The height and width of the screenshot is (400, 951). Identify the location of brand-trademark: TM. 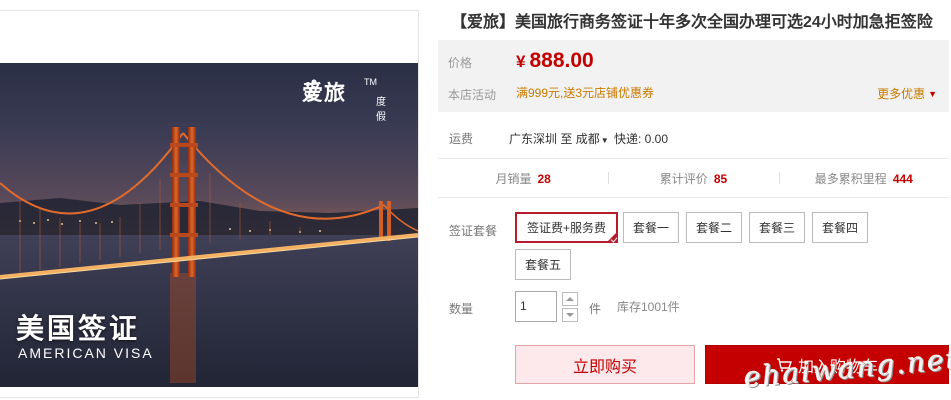
(370, 82).